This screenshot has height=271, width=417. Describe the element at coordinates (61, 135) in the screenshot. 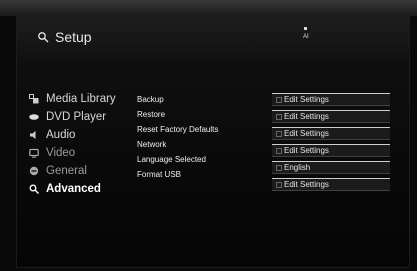

I see `sidebar-item-label: Audio` at that location.